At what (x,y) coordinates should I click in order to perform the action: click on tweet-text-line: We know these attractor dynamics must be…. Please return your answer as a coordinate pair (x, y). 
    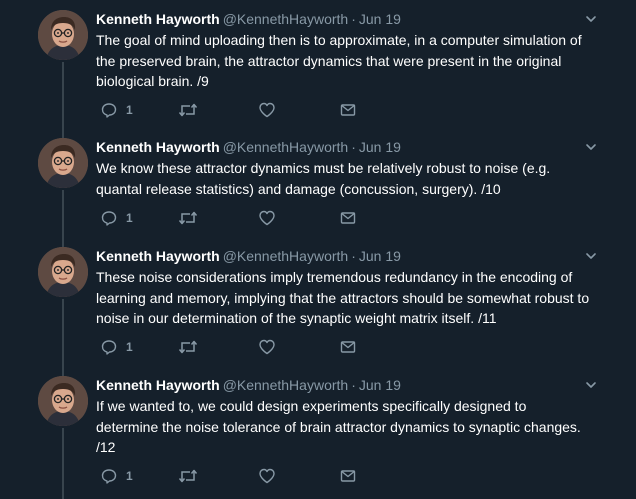
    Looking at the image, I should click on (323, 168).